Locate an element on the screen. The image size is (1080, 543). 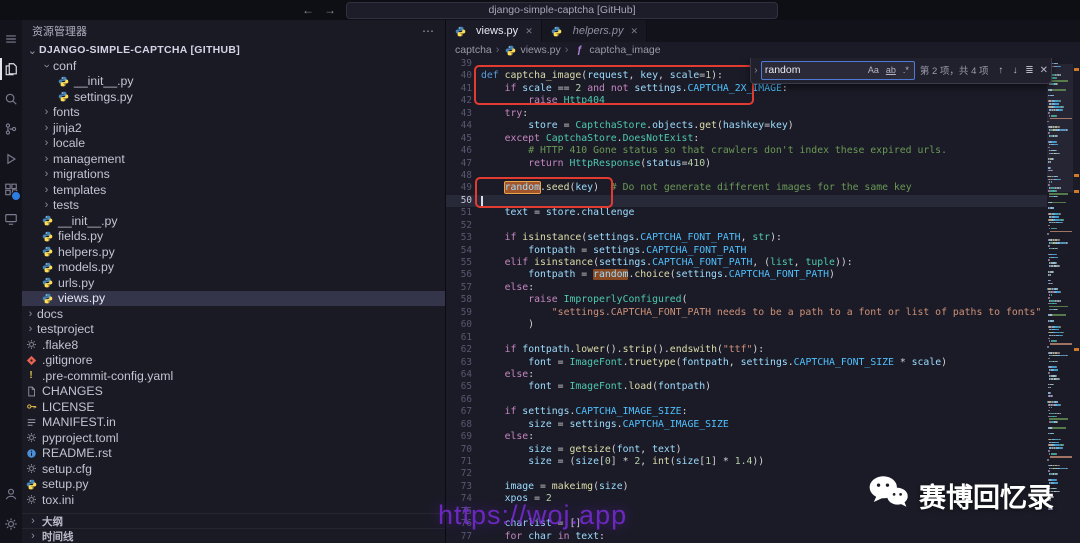
code-line-60: 60 ) is located at coordinates (762, 325).